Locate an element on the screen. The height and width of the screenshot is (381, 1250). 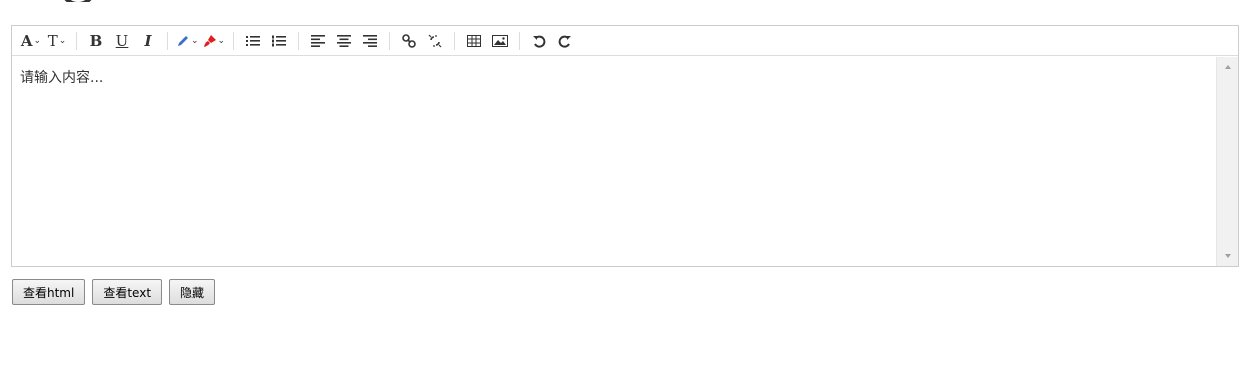
forecolor-button: ⌄ is located at coordinates (187, 41).